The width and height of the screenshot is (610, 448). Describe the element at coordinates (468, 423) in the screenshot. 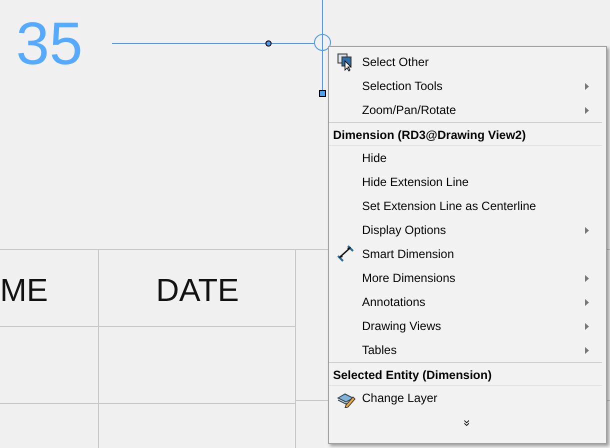

I see `expand-menu-button: »` at that location.